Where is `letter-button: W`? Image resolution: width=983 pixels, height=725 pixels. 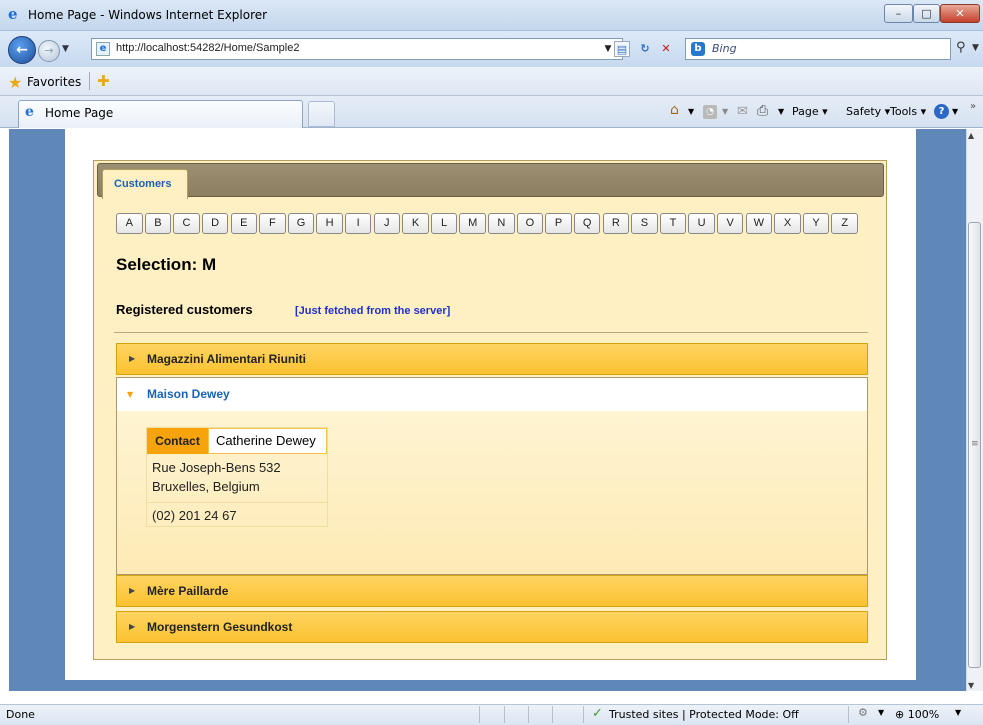
letter-button: W is located at coordinates (759, 223).